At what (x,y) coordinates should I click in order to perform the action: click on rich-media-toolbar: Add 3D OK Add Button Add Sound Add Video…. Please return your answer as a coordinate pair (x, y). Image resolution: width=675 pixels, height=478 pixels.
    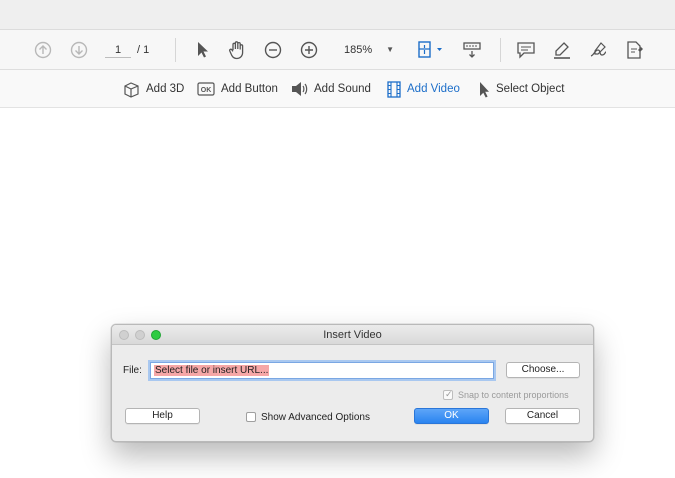
    Looking at the image, I should click on (337, 89).